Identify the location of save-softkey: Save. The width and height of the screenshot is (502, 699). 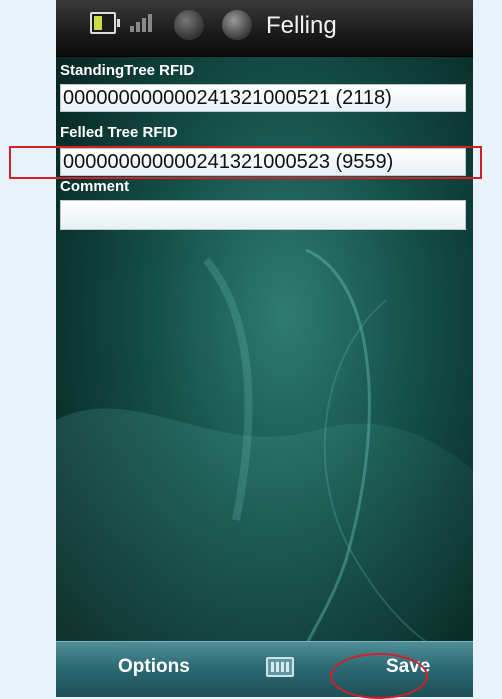
(408, 667).